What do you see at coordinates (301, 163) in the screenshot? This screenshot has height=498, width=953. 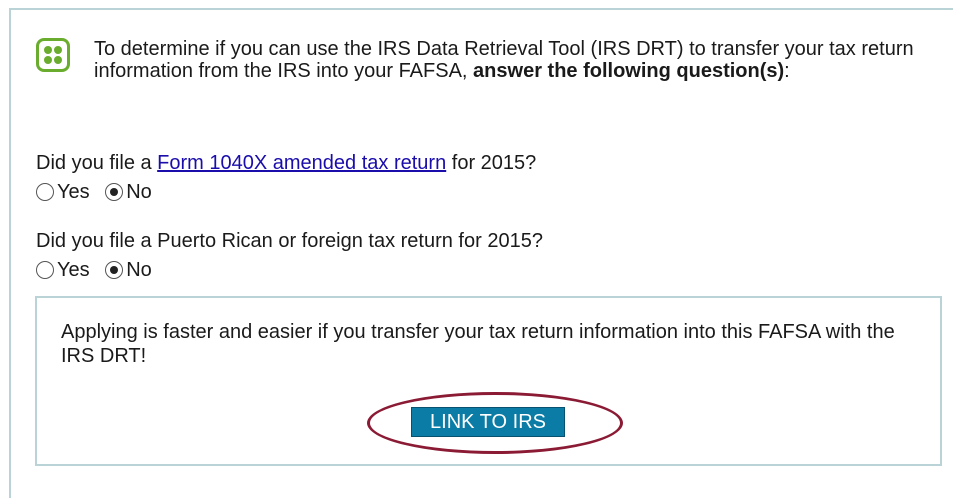 I see `form-1040x-link: Form 1040X amended tax return` at bounding box center [301, 163].